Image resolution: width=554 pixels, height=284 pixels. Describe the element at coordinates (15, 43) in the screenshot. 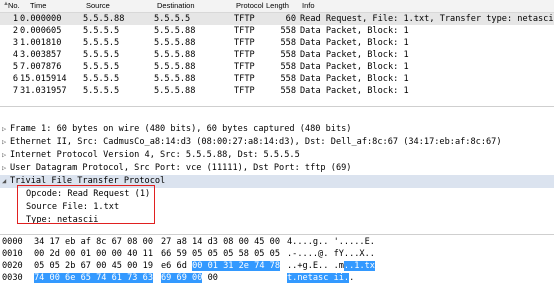

I see `packet-no: 3` at that location.